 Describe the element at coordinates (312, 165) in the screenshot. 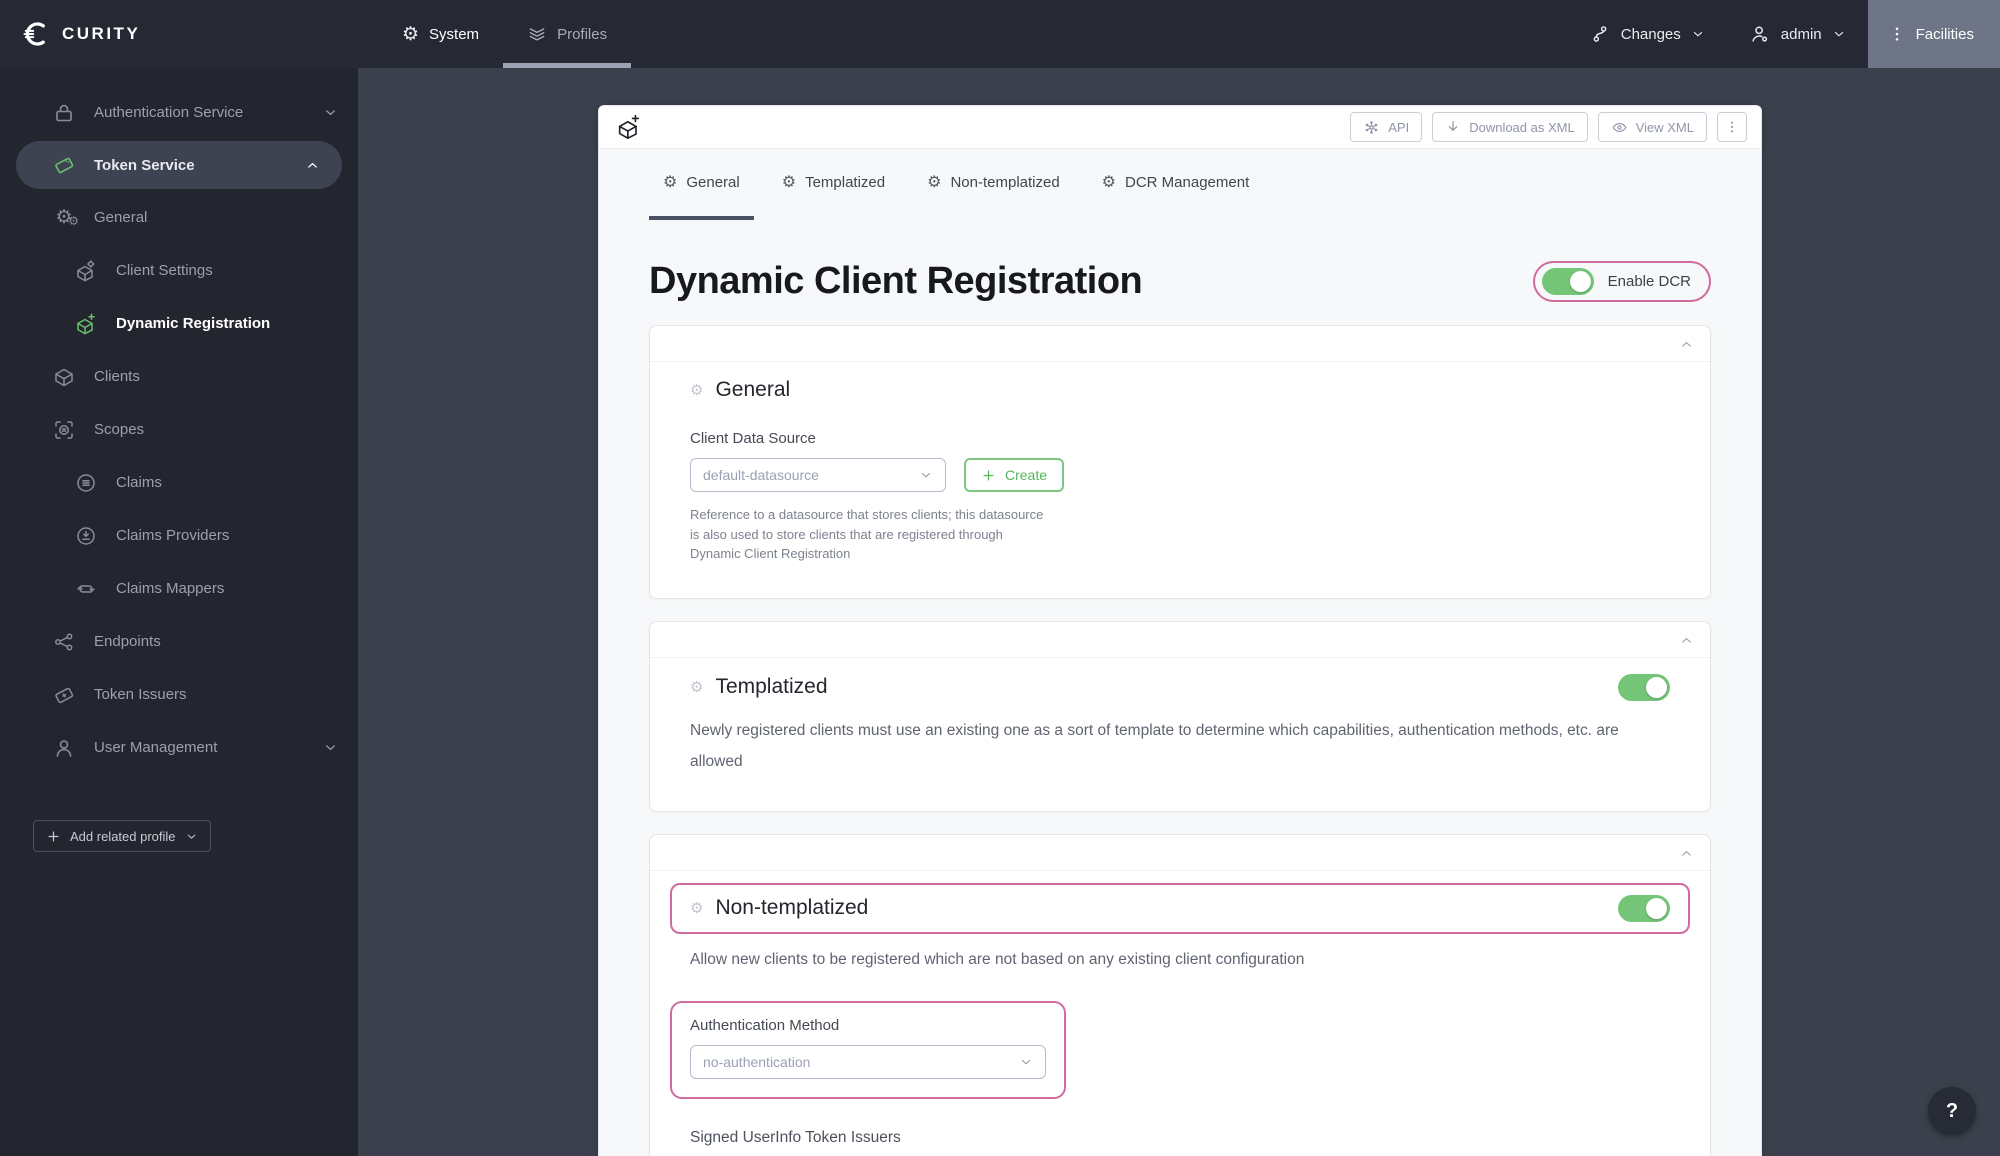

I see `chevron-up-icon` at that location.